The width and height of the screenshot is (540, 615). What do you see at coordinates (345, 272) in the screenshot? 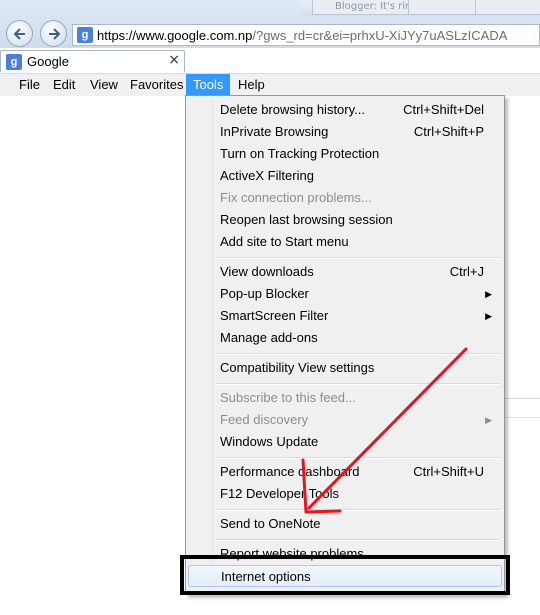
I see `menu-item-view-downloads: View downloads Ctrl+J` at bounding box center [345, 272].